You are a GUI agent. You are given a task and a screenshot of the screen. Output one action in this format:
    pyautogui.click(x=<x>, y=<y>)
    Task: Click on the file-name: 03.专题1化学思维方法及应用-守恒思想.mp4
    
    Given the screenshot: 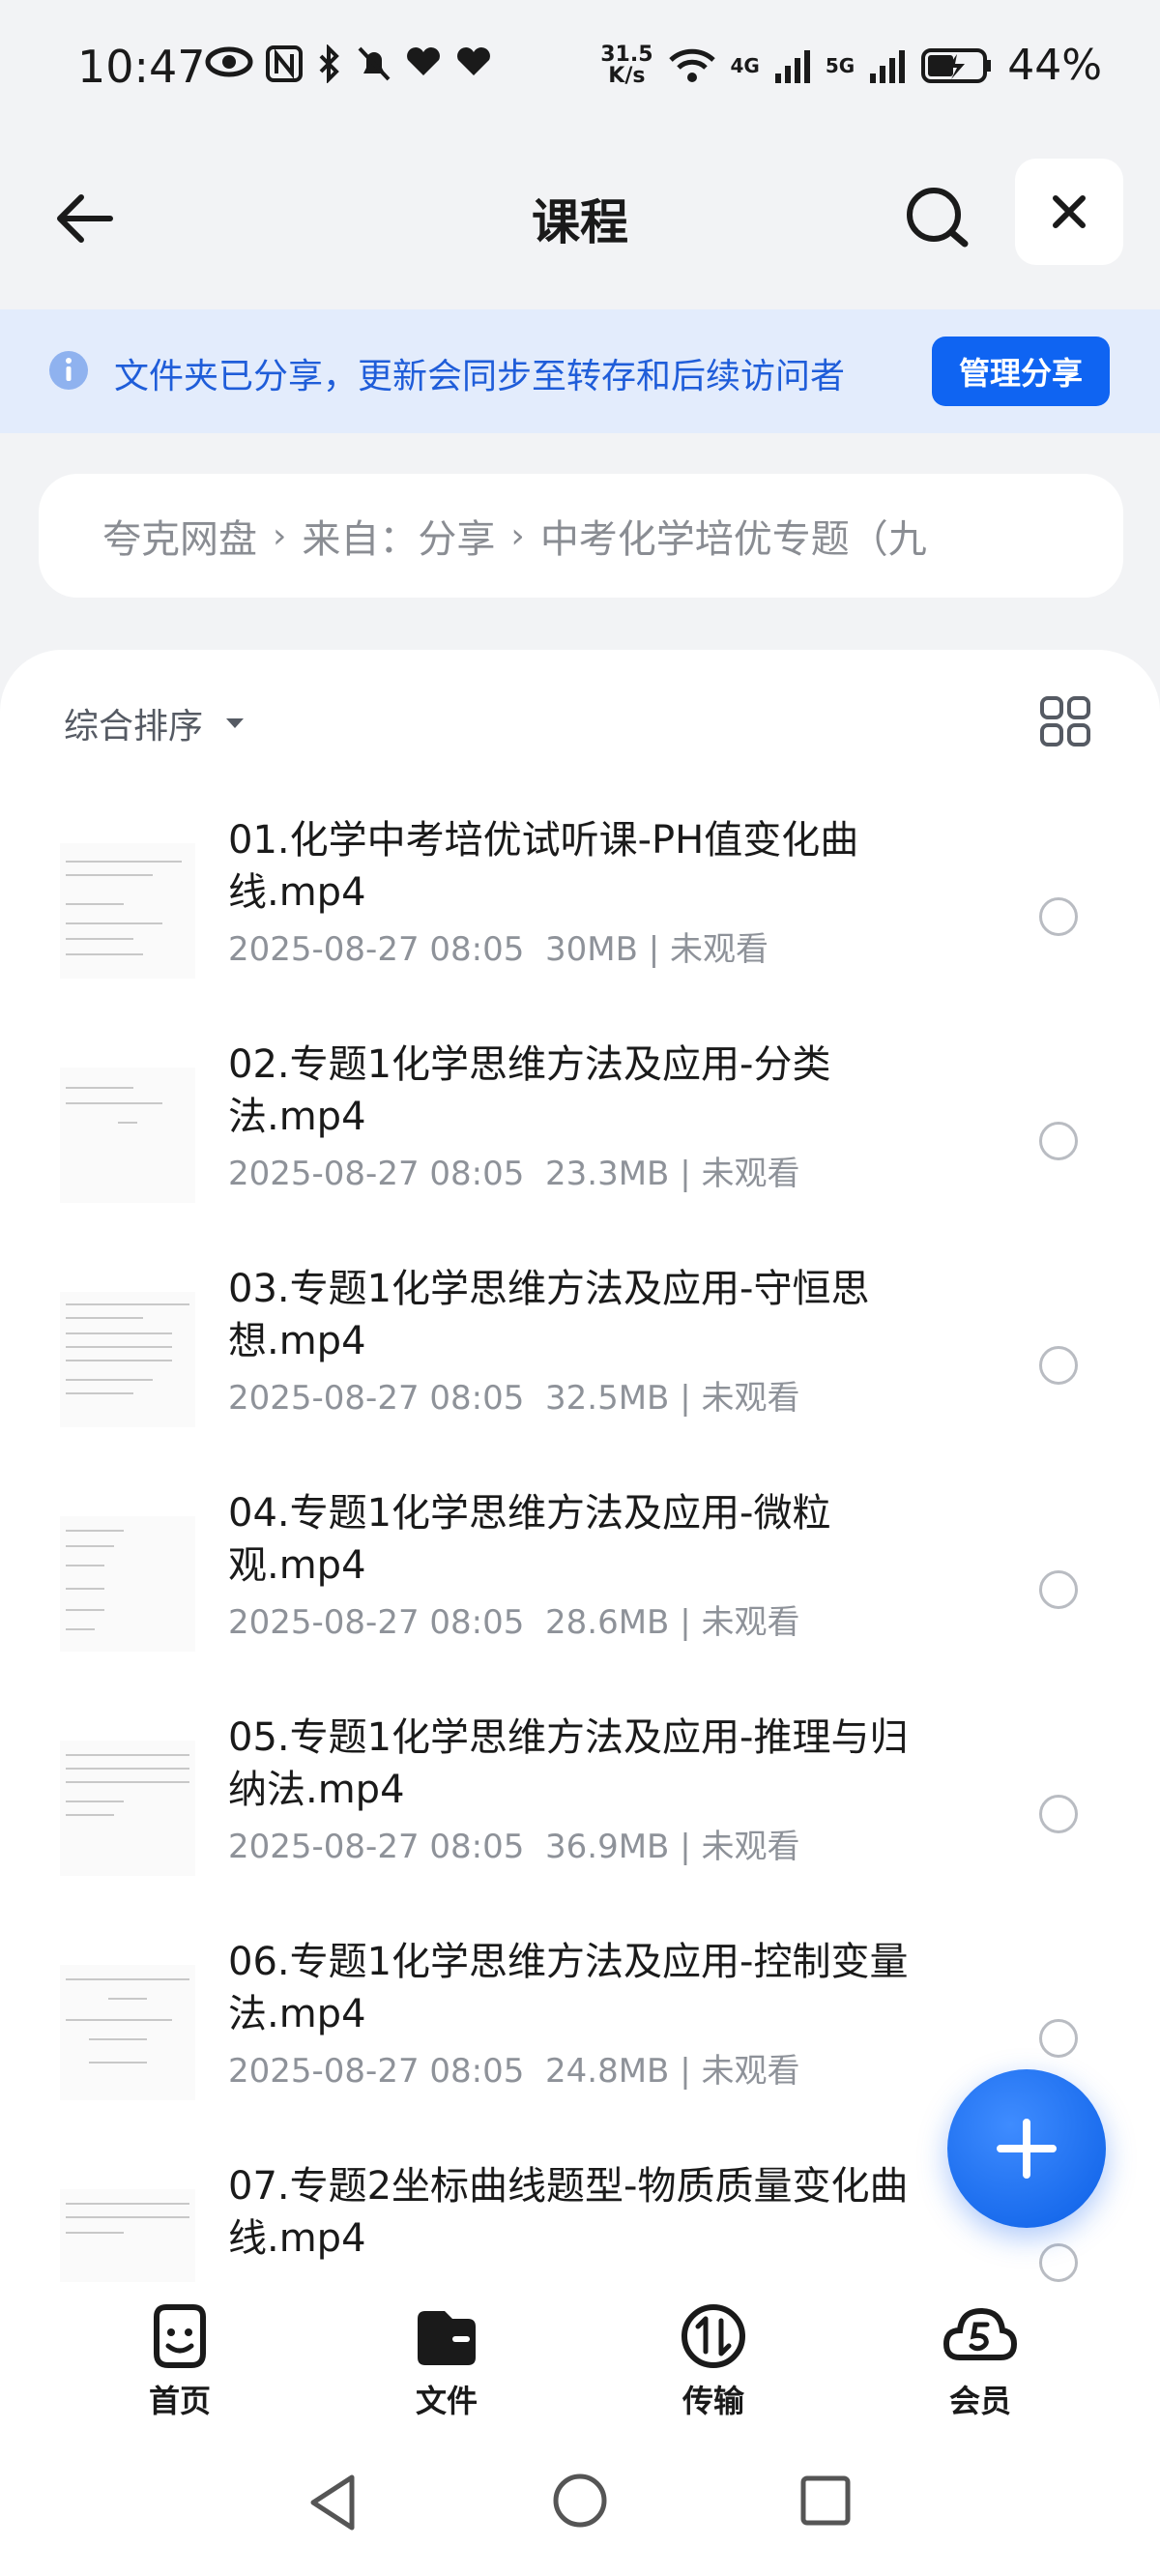 What is the action you would take?
    pyautogui.click(x=549, y=1315)
    